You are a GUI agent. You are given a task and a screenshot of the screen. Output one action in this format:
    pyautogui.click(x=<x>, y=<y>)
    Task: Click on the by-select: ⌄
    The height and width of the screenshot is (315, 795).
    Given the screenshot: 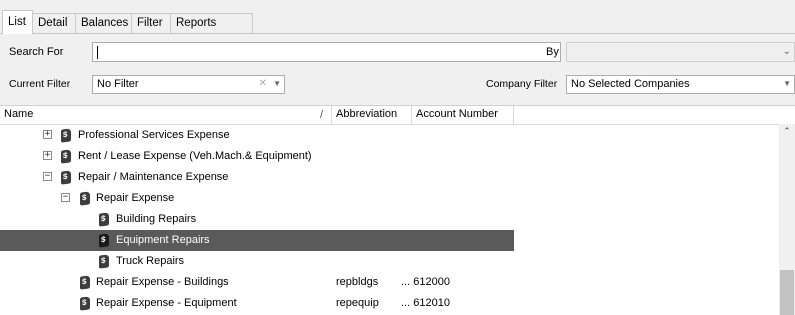 What is the action you would take?
    pyautogui.click(x=680, y=52)
    